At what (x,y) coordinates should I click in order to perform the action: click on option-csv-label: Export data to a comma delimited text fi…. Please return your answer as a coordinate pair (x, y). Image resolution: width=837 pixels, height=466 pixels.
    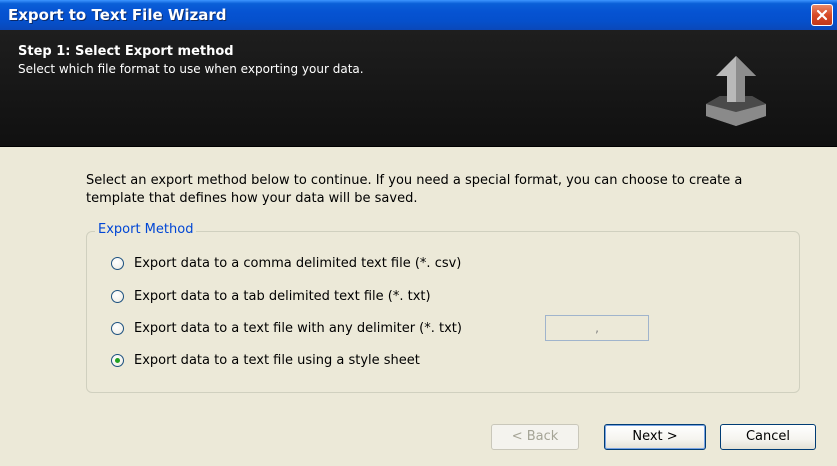
    Looking at the image, I should click on (298, 263).